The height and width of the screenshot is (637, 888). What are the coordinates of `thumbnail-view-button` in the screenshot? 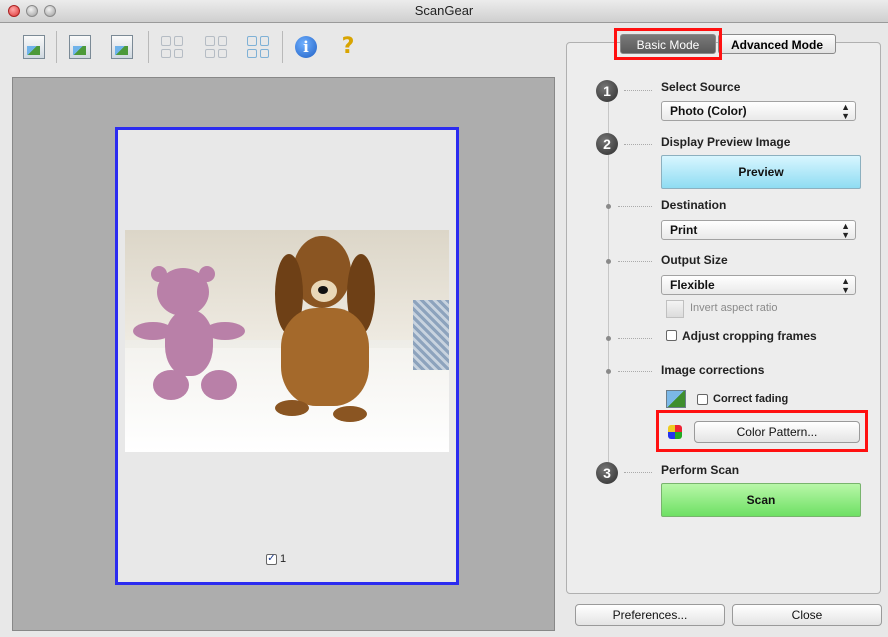 It's located at (172, 47).